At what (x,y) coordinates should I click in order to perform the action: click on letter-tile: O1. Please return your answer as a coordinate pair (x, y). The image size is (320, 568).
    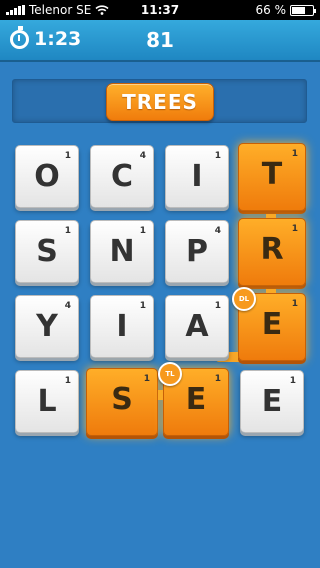
    Looking at the image, I should click on (47, 176).